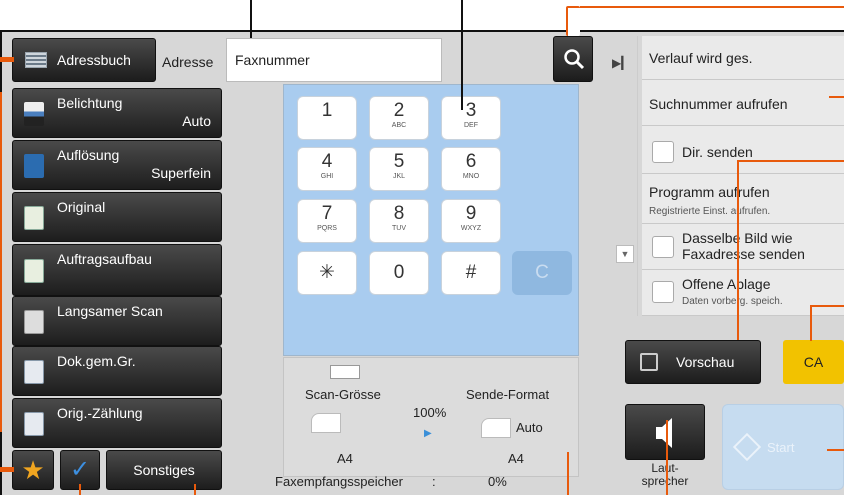 The width and height of the screenshot is (844, 495). What do you see at coordinates (96, 361) in the screenshot?
I see `function-label: Dok.gem.Gr.` at bounding box center [96, 361].